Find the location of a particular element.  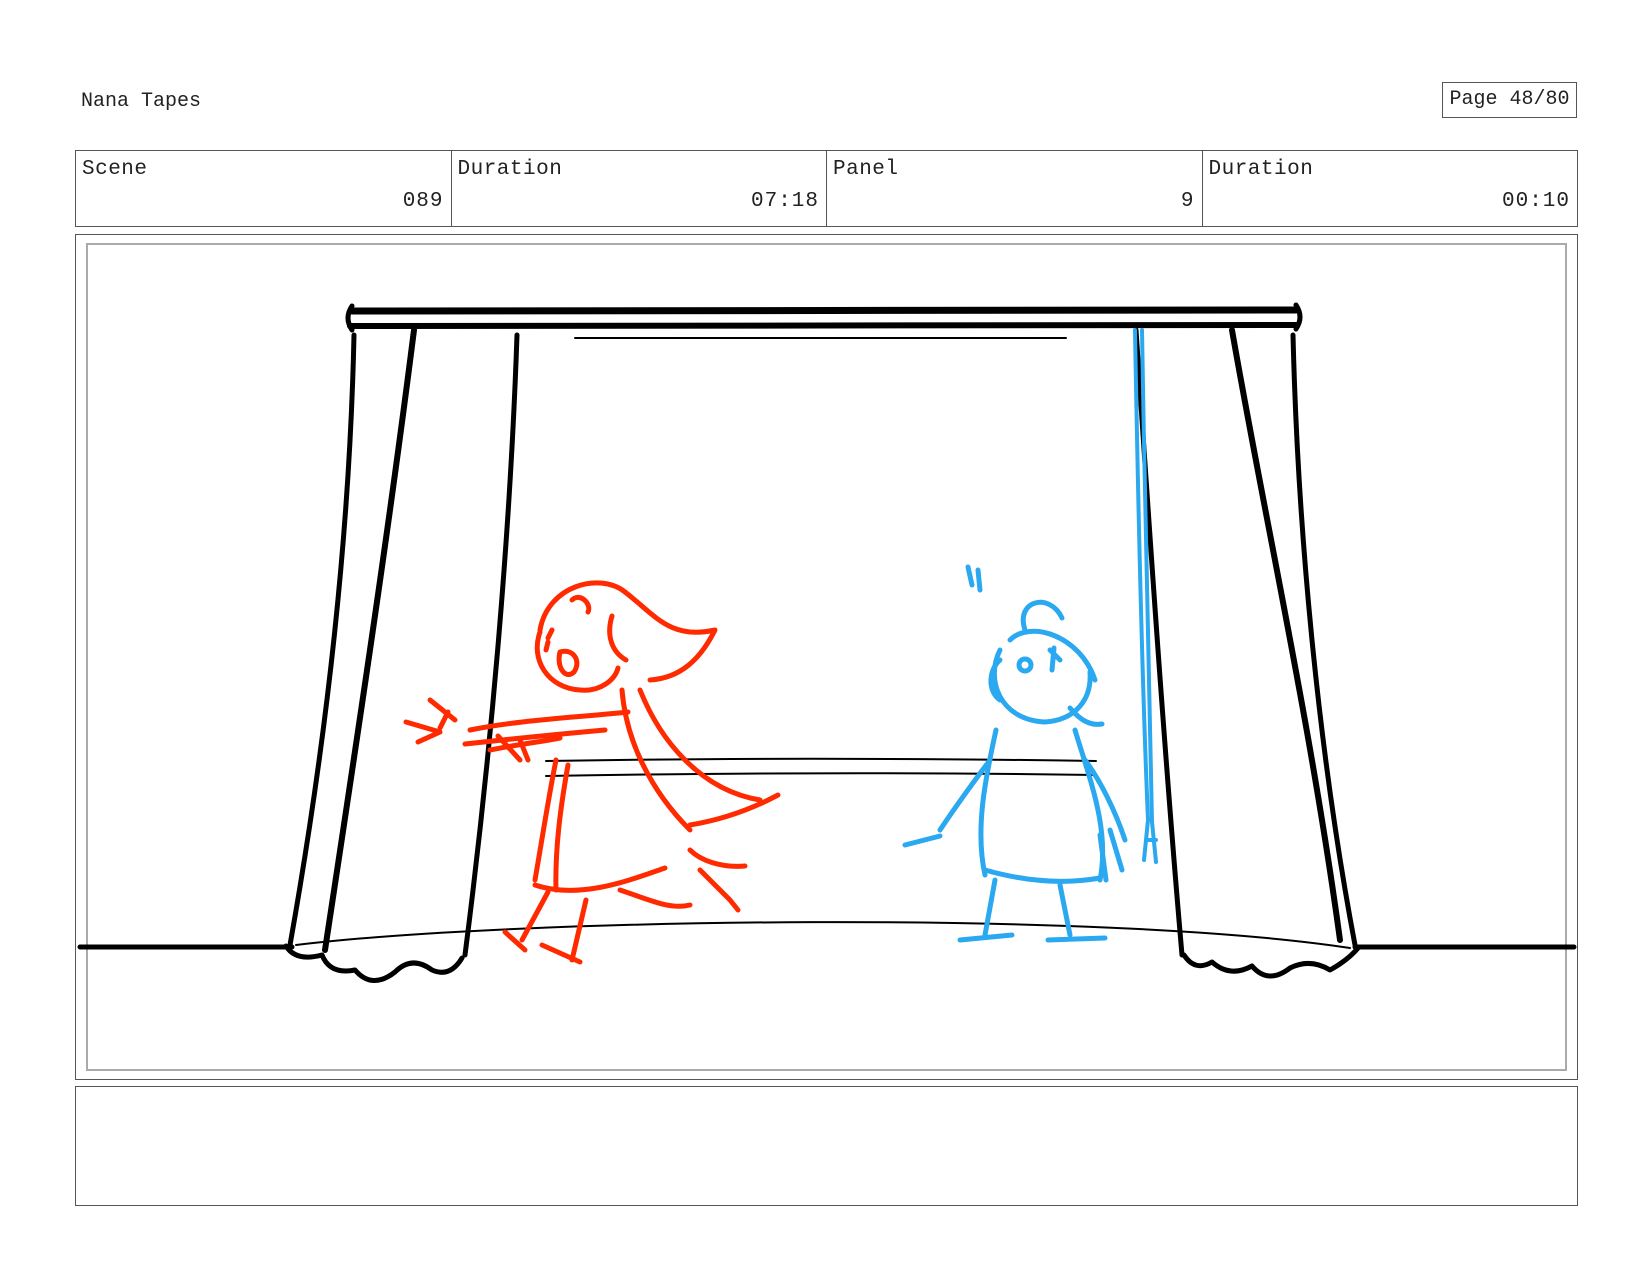

blue-child-figure is located at coordinates (1015, 753).